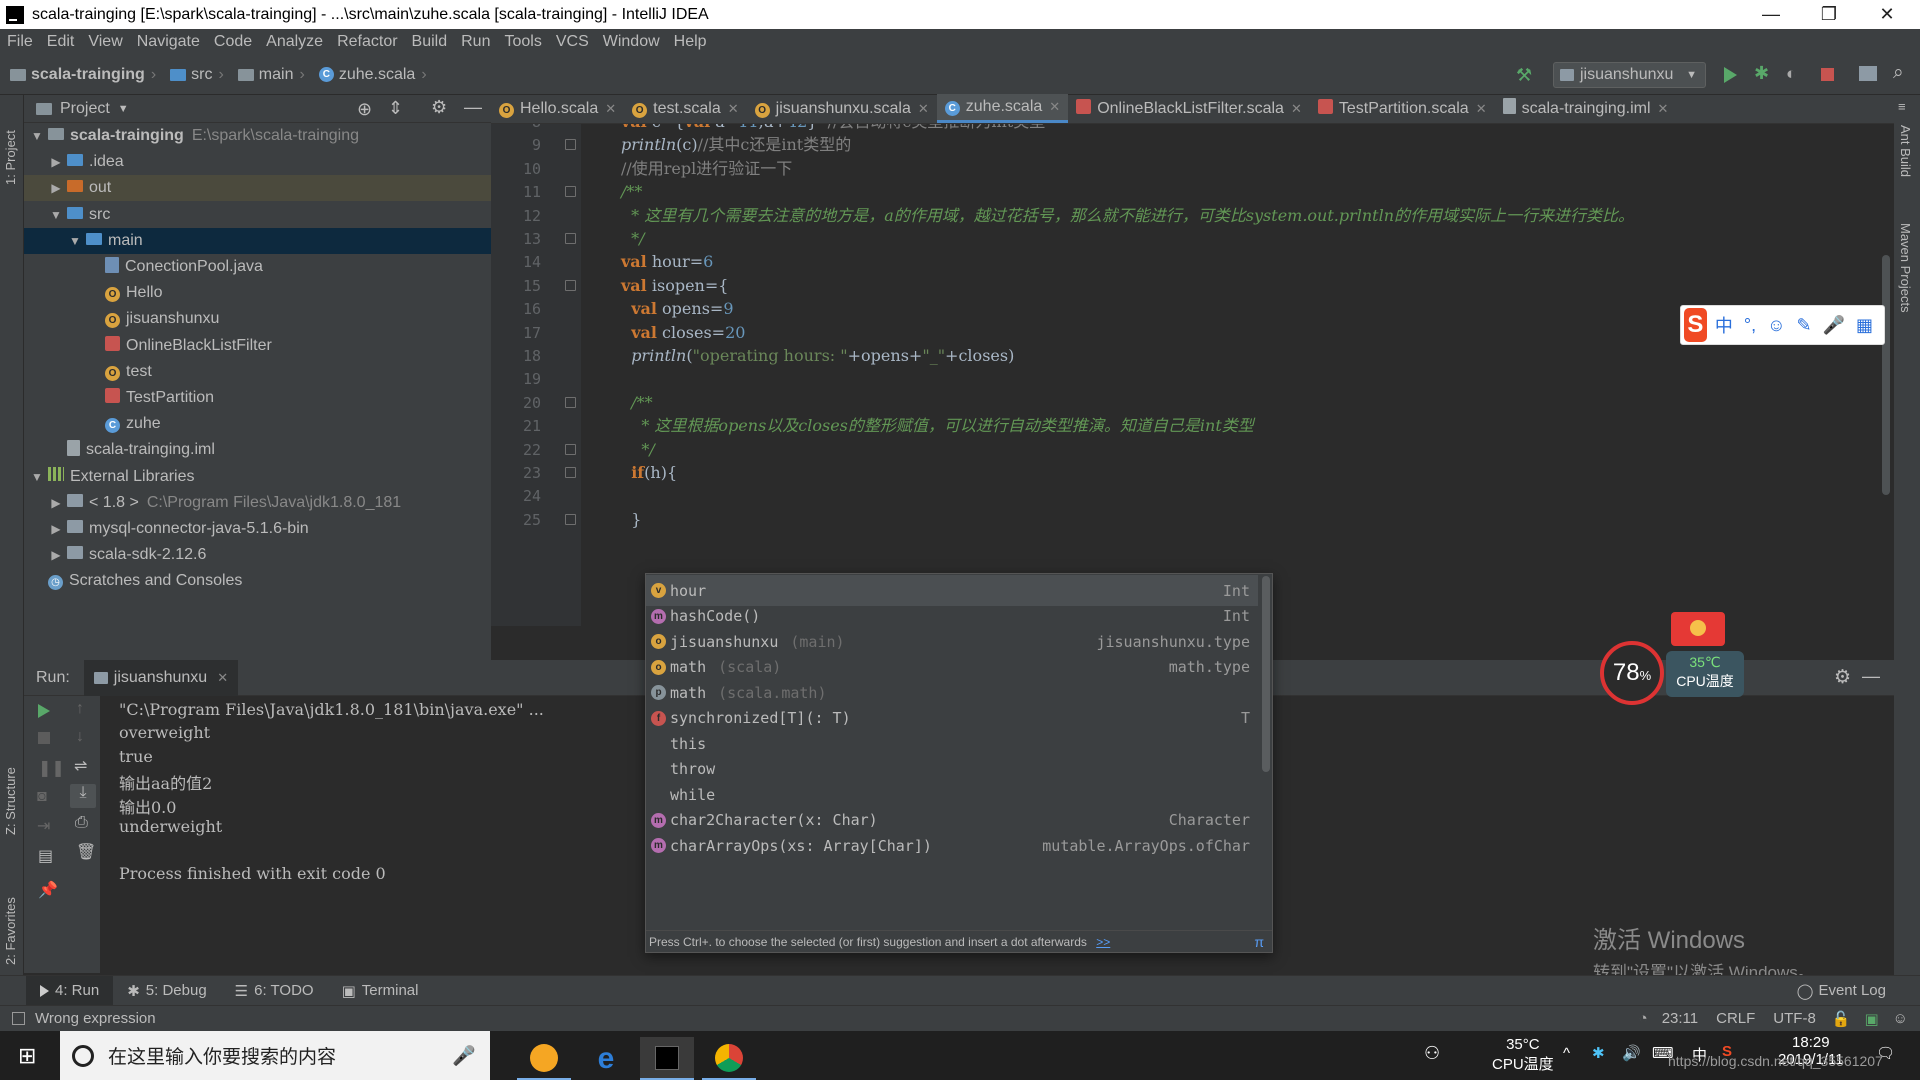  I want to click on tree-node: Otest, so click(257, 372).